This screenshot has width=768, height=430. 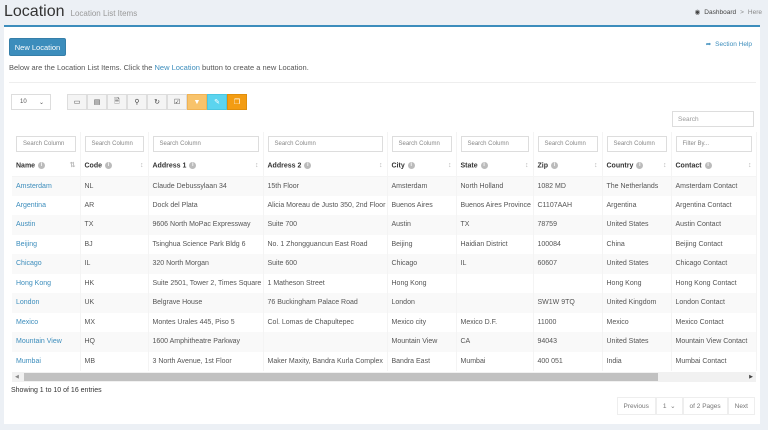 I want to click on share-icon: ➦, so click(x=708, y=44).